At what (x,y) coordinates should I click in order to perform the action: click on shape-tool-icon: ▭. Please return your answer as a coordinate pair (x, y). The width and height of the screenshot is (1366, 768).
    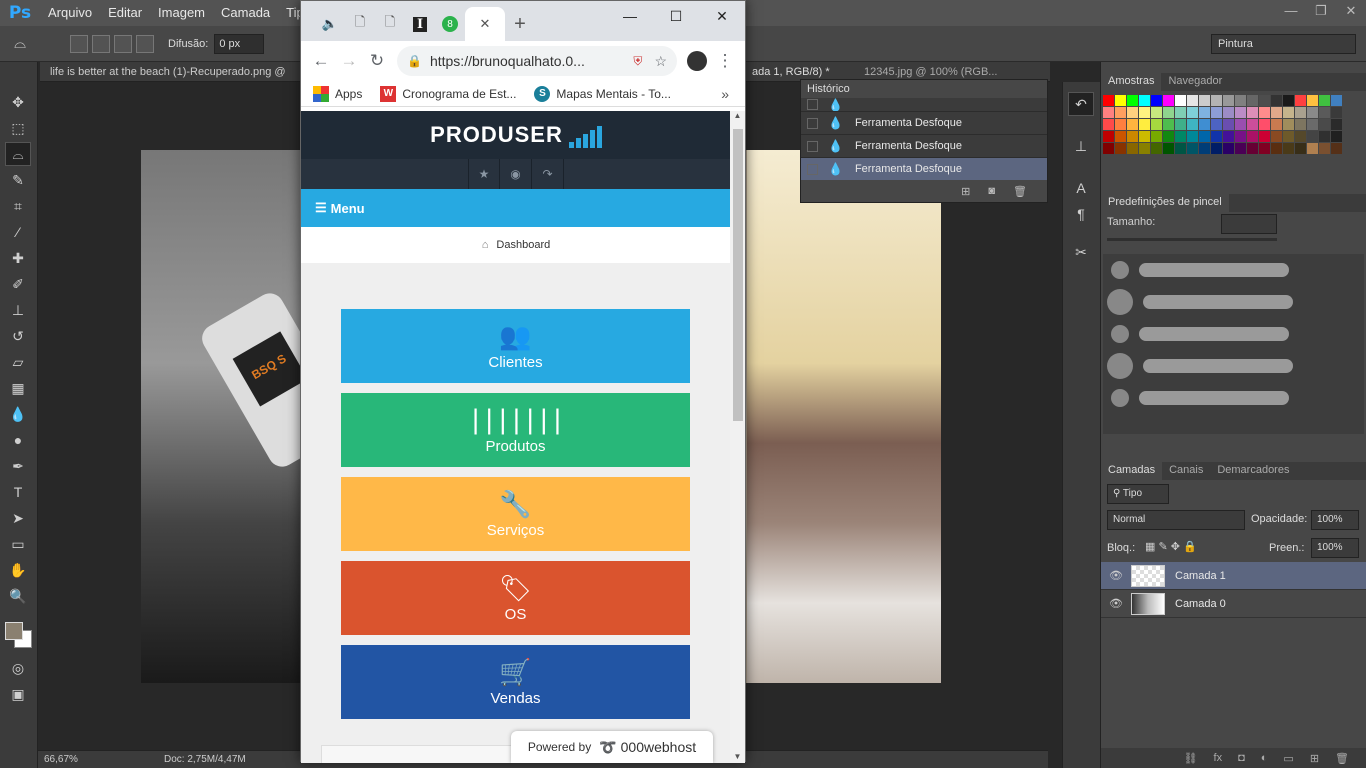
    Looking at the image, I should click on (18, 544).